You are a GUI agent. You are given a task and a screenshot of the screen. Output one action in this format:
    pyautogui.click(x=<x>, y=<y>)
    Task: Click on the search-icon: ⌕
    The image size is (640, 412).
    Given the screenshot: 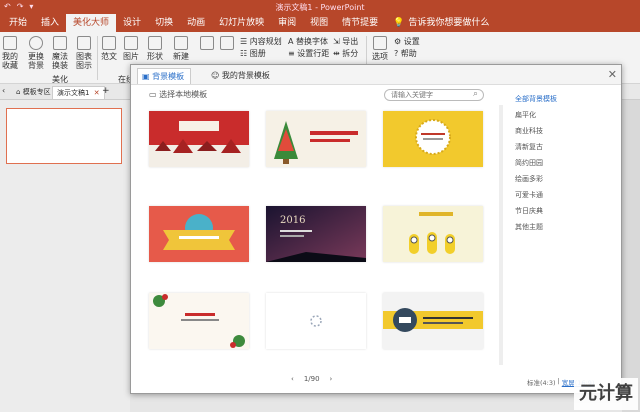 What is the action you would take?
    pyautogui.click(x=475, y=94)
    